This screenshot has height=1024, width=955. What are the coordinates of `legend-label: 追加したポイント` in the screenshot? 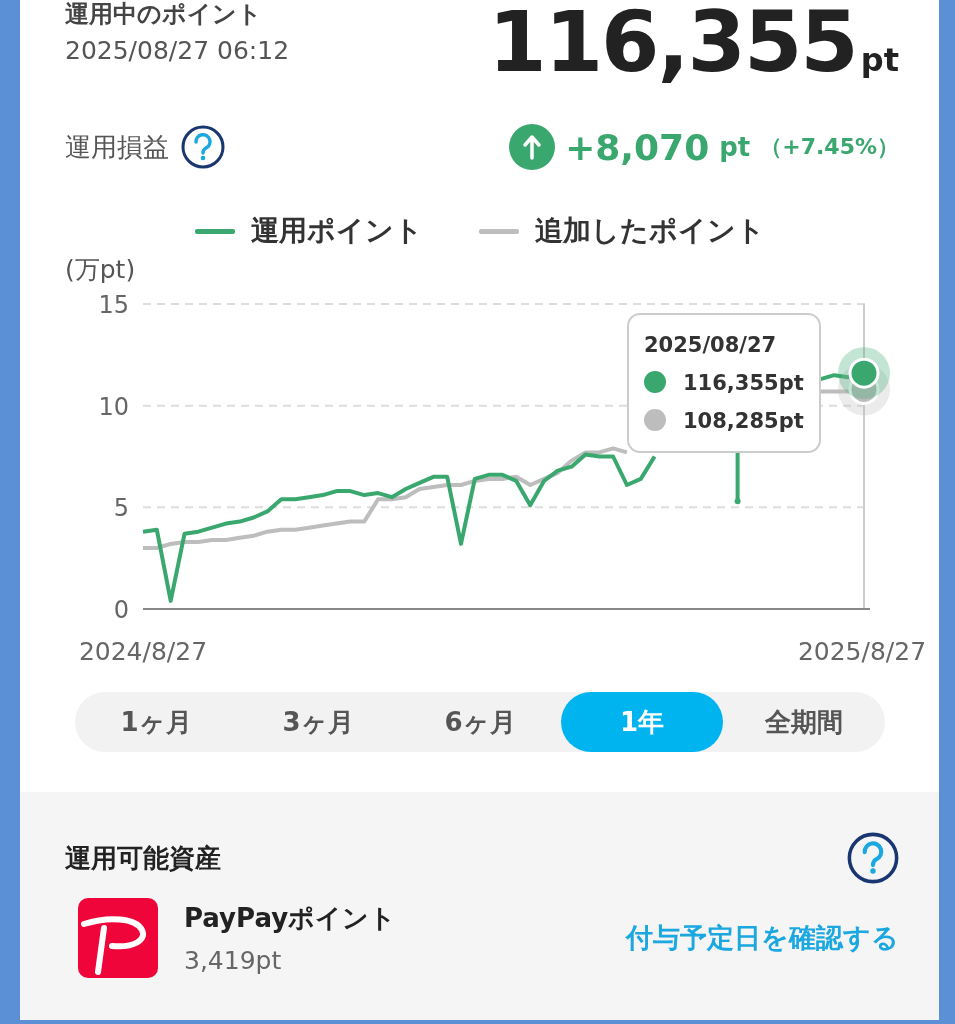 It's located at (649, 231).